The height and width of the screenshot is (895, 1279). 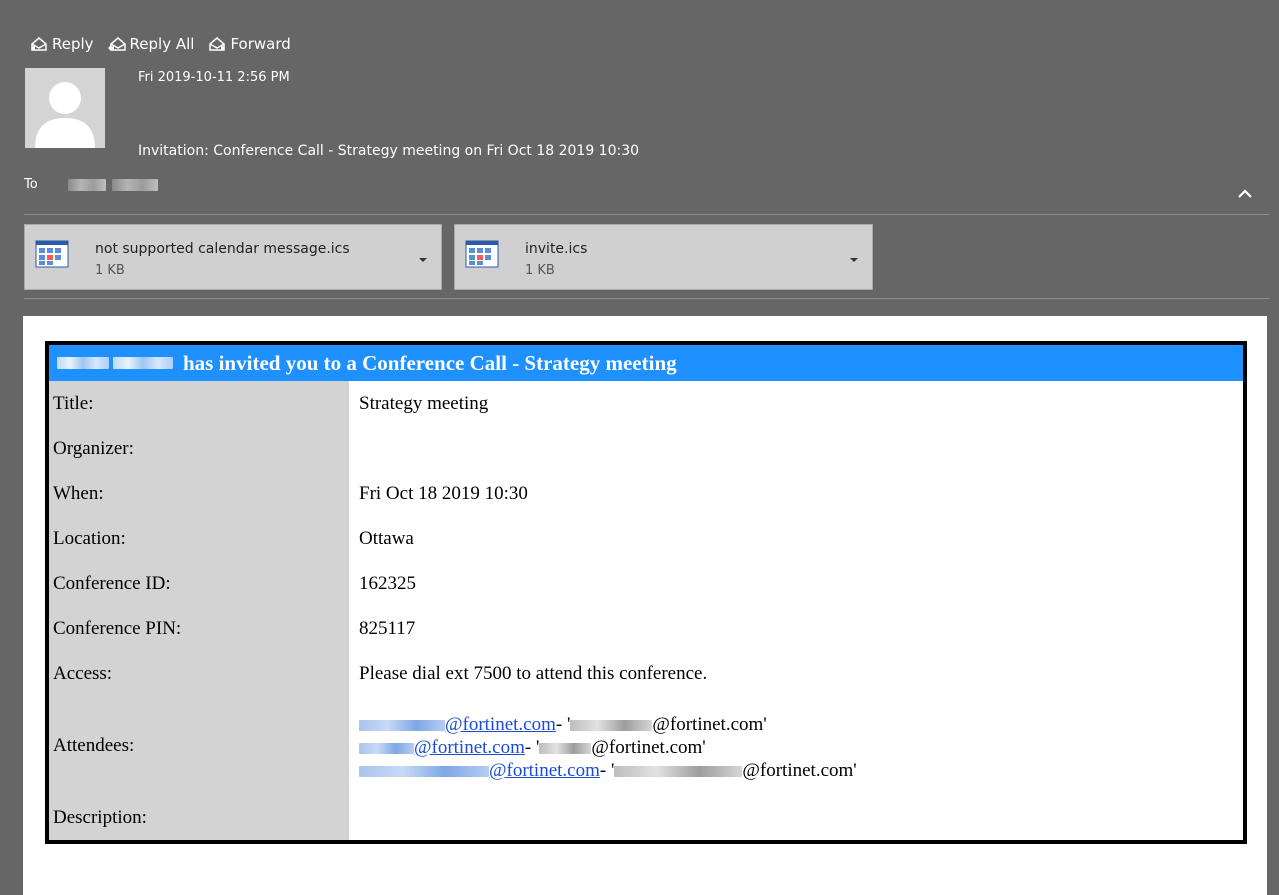 What do you see at coordinates (199, 628) in the screenshot?
I see `row-label: Conference PIN:` at bounding box center [199, 628].